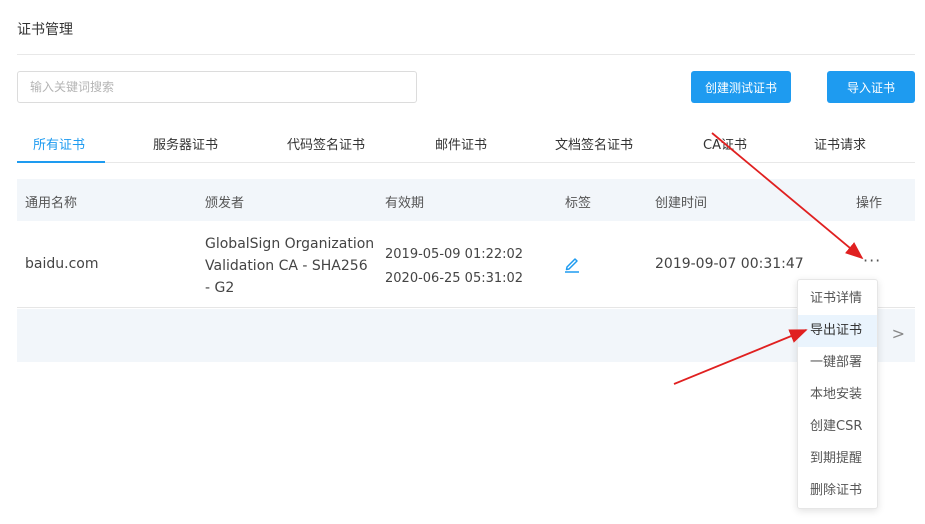 This screenshot has height=524, width=925. What do you see at coordinates (62, 264) in the screenshot?
I see `common-name-cell: baidu.com` at bounding box center [62, 264].